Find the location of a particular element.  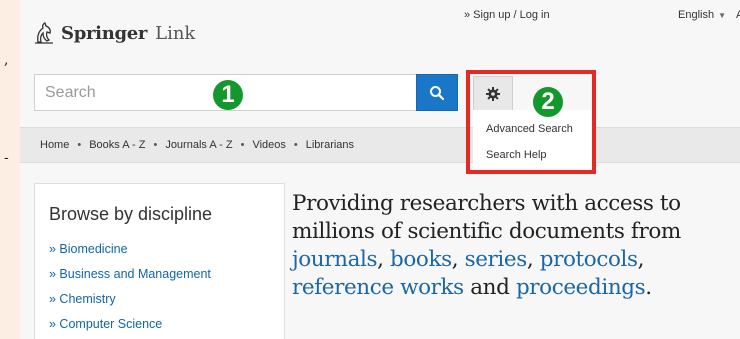

search-options-menu: Advanced Search Search Help is located at coordinates (534, 139).